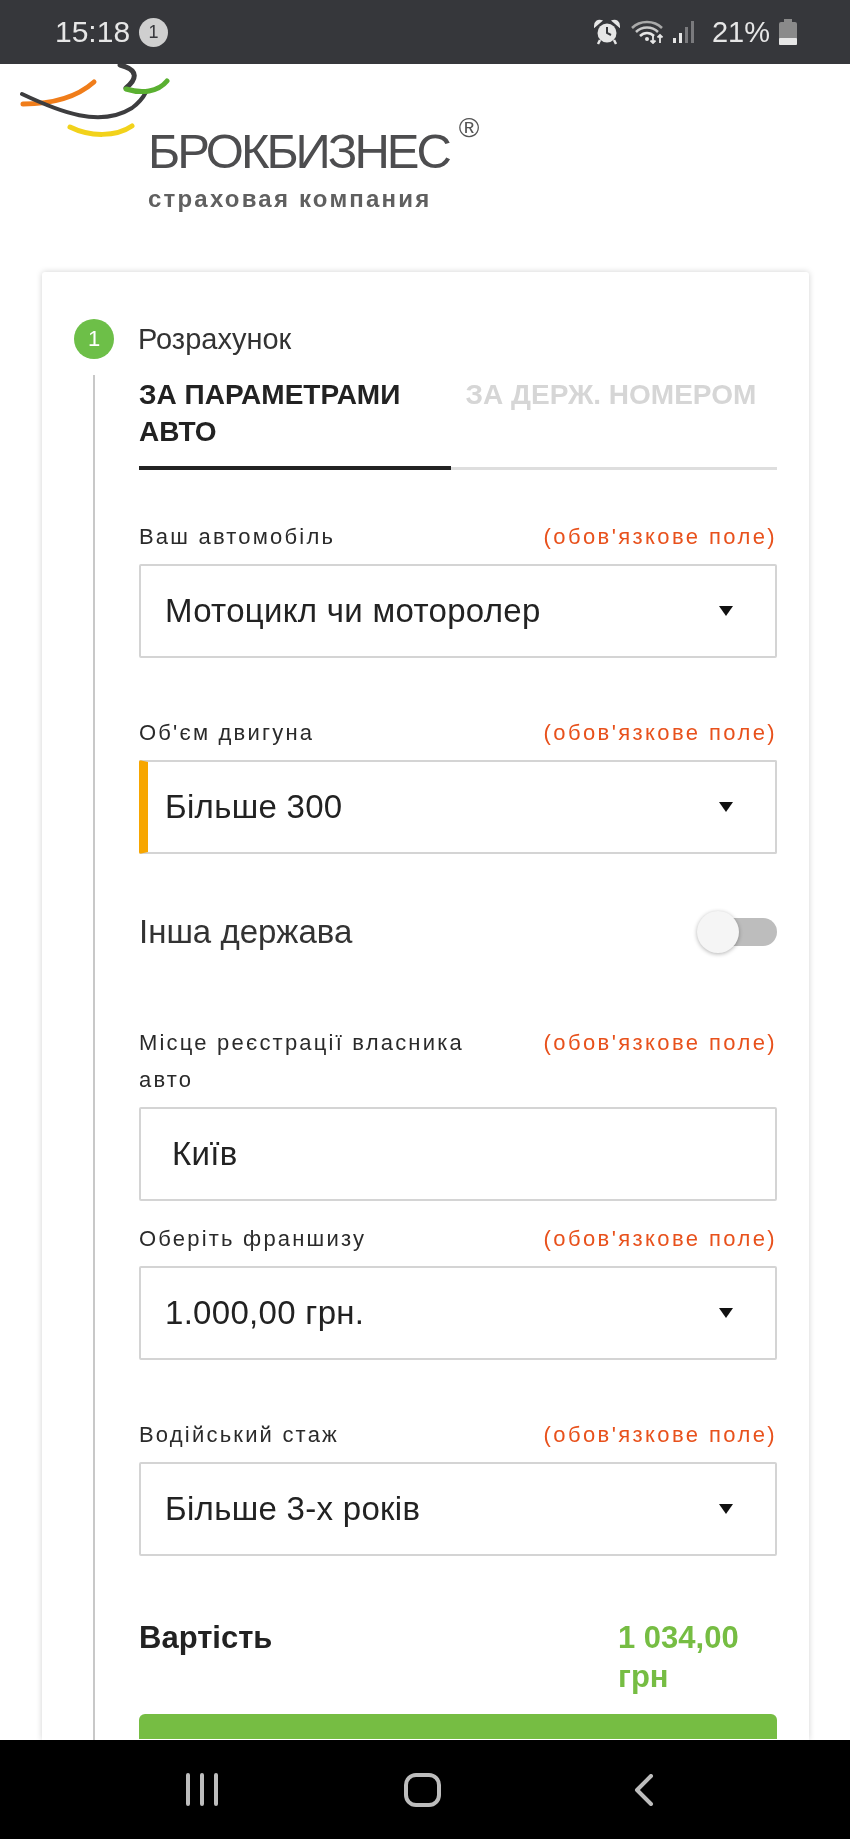 Image resolution: width=850 pixels, height=1839 pixels. I want to click on dropdown-select: Більше 3-х років, so click(458, 1509).